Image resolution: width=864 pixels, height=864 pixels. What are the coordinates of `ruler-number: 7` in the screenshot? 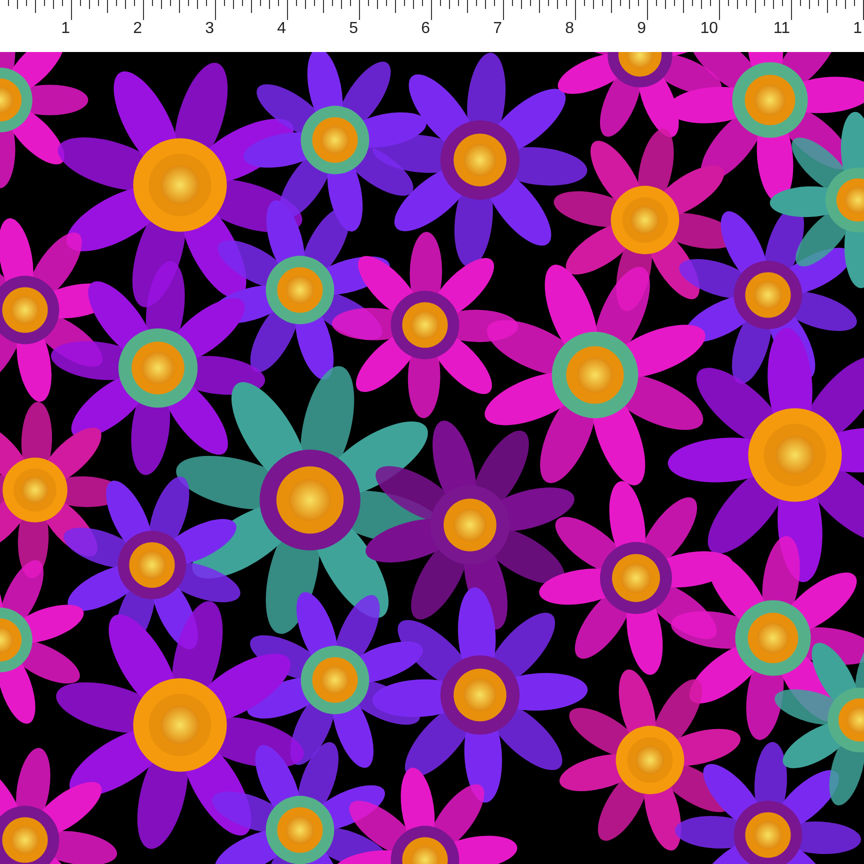 It's located at (497, 29).